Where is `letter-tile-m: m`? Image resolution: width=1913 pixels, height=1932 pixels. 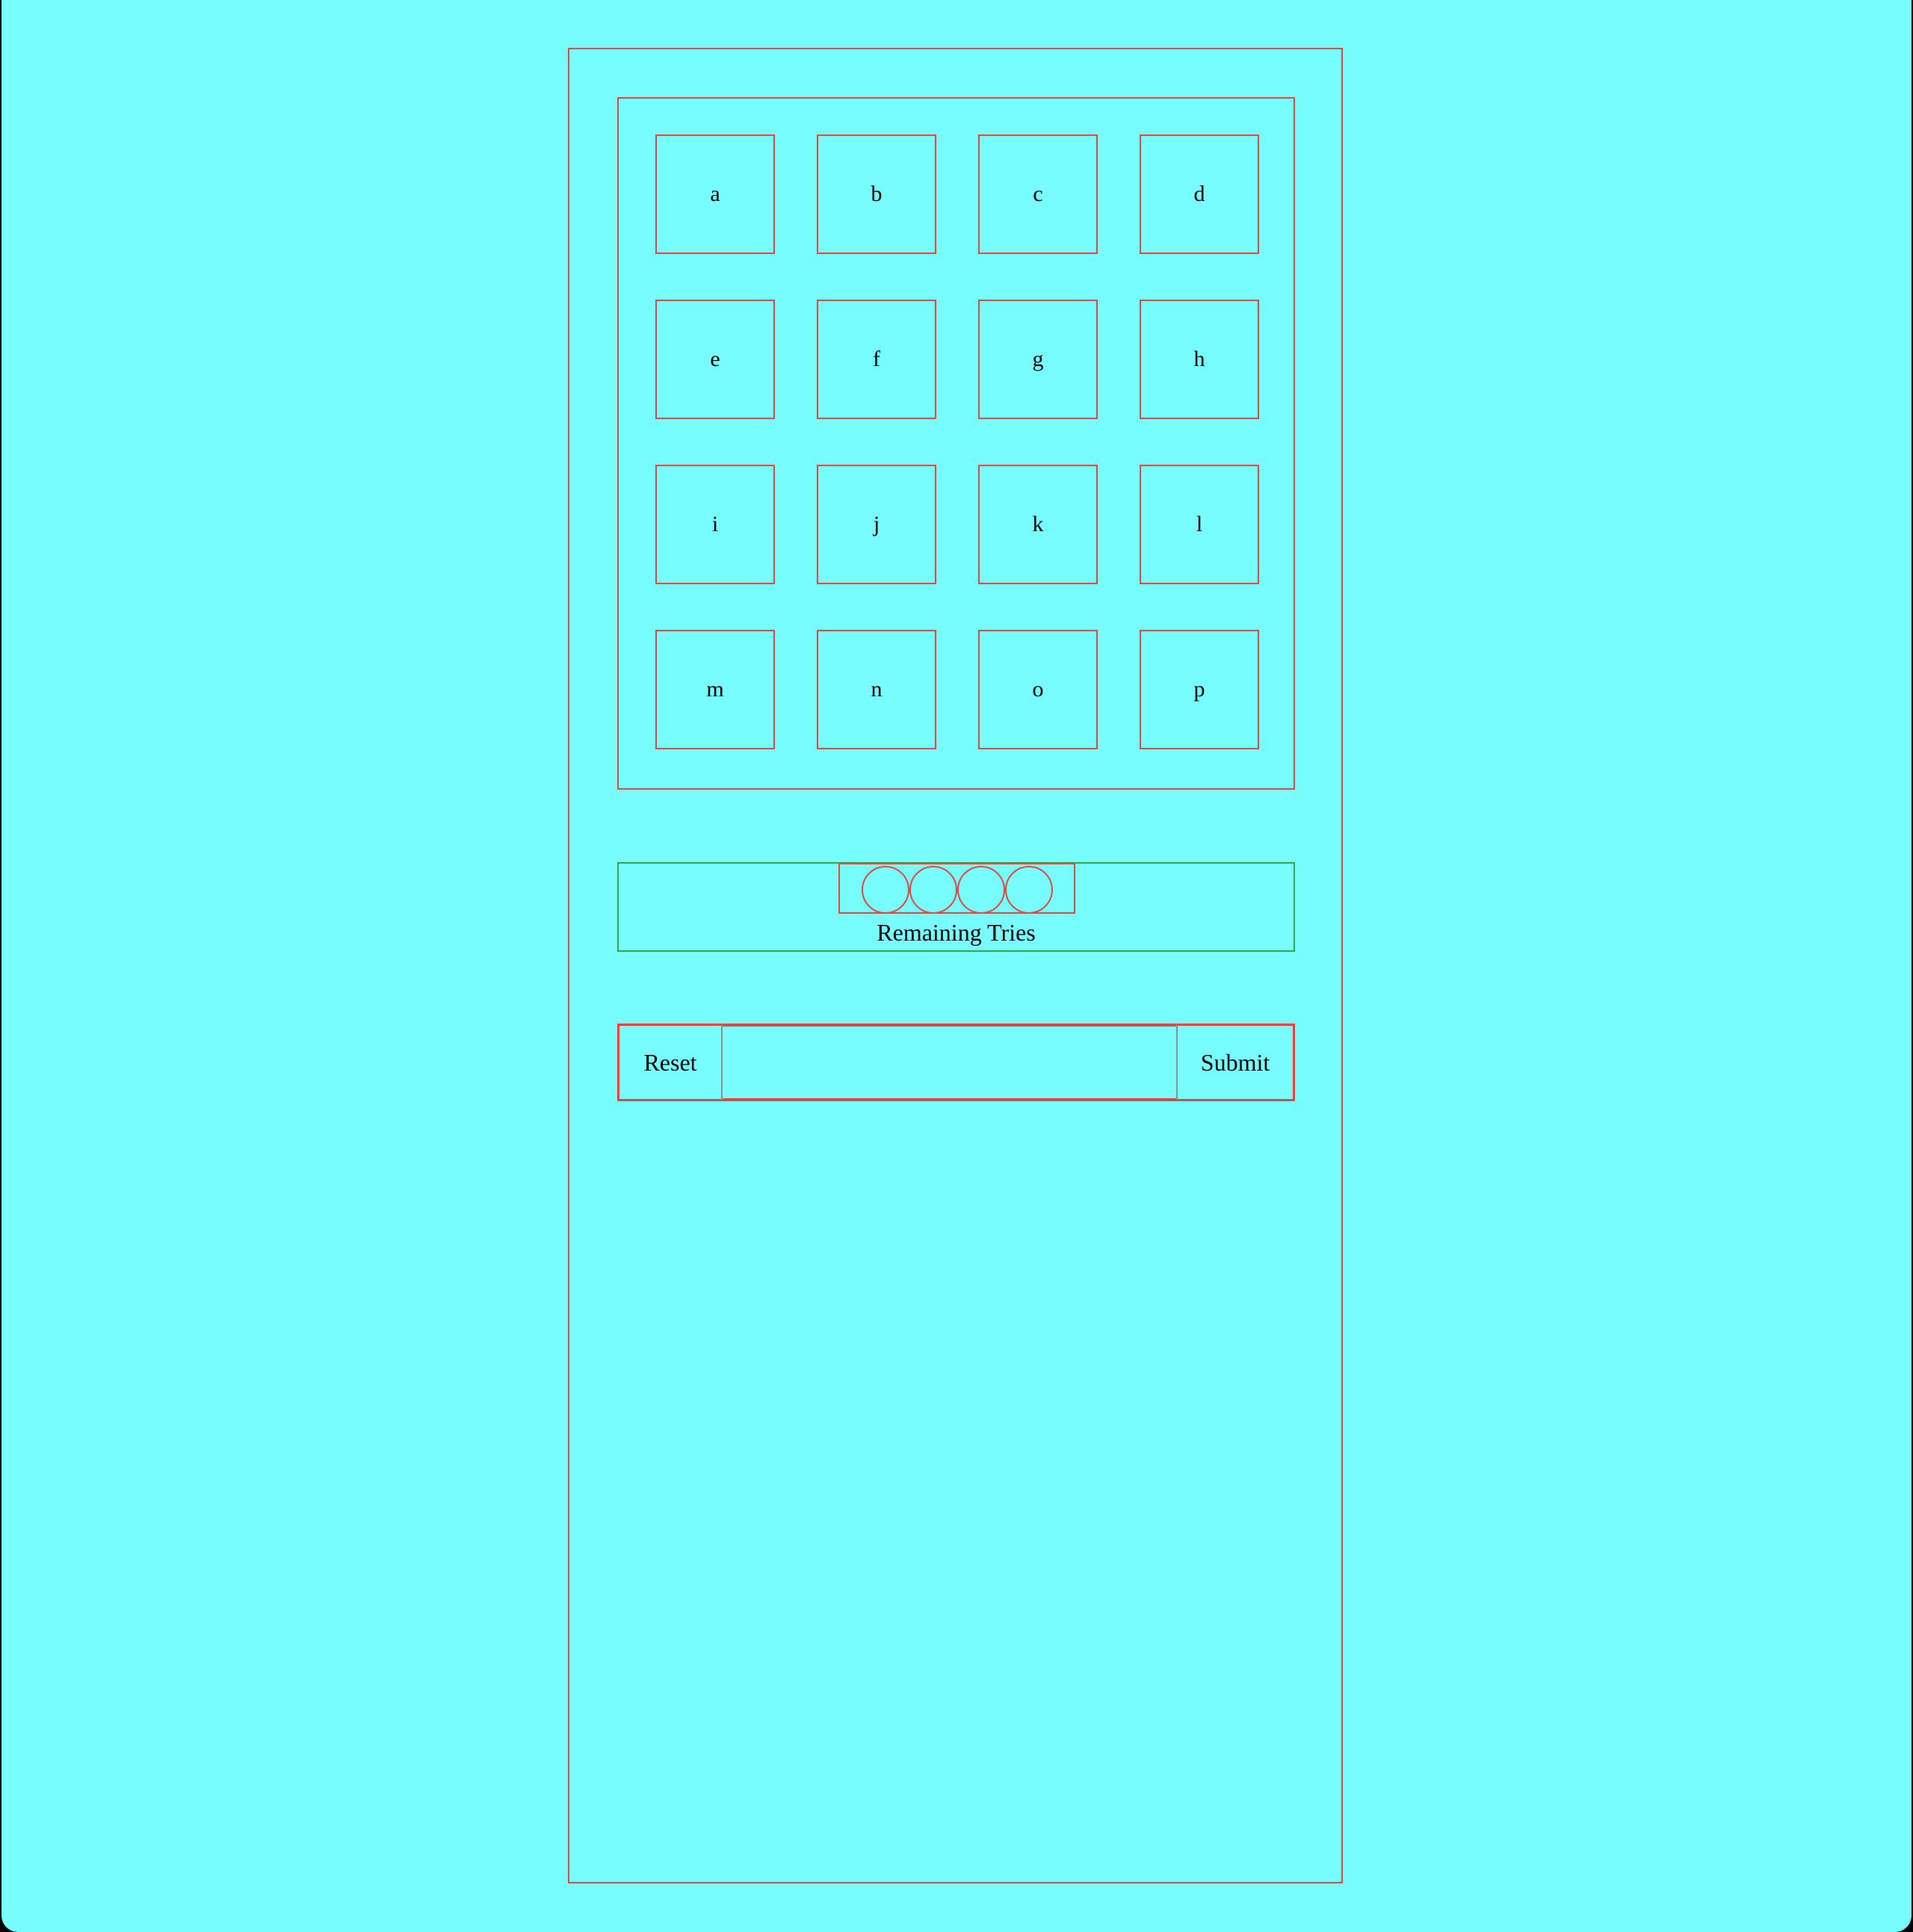 letter-tile-m: m is located at coordinates (715, 689).